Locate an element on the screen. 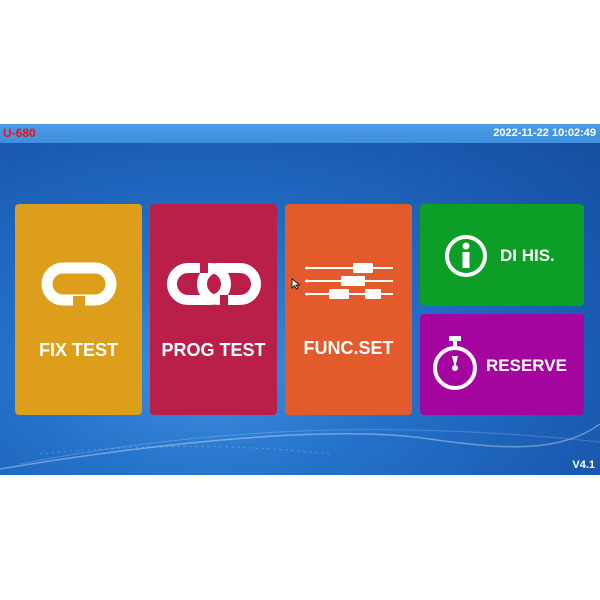 The height and width of the screenshot is (600, 600). chain-link-icon is located at coordinates (79, 284).